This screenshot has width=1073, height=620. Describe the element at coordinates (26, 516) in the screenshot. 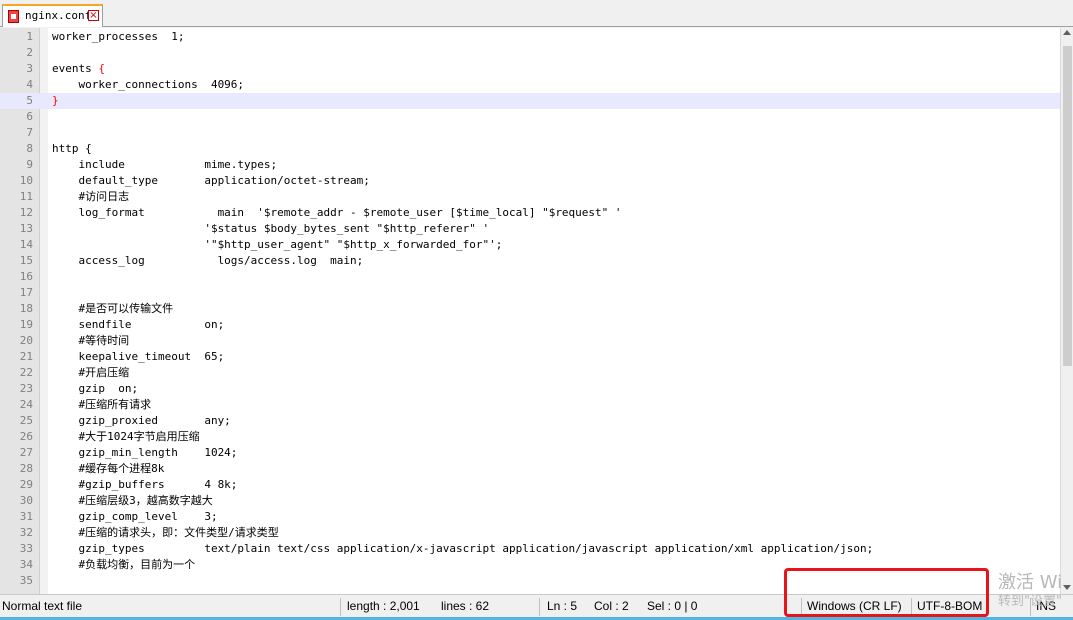

I see `line-number: 31` at that location.